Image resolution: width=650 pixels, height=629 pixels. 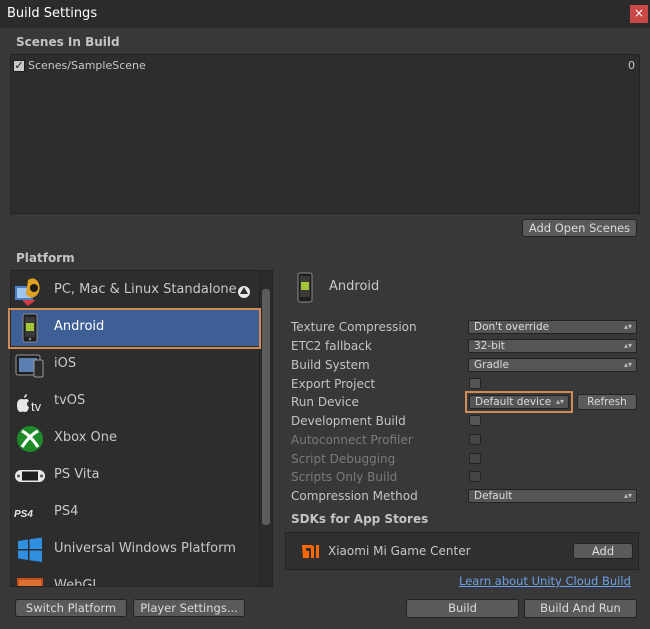 I want to click on export-project-checkbox, so click(x=475, y=383).